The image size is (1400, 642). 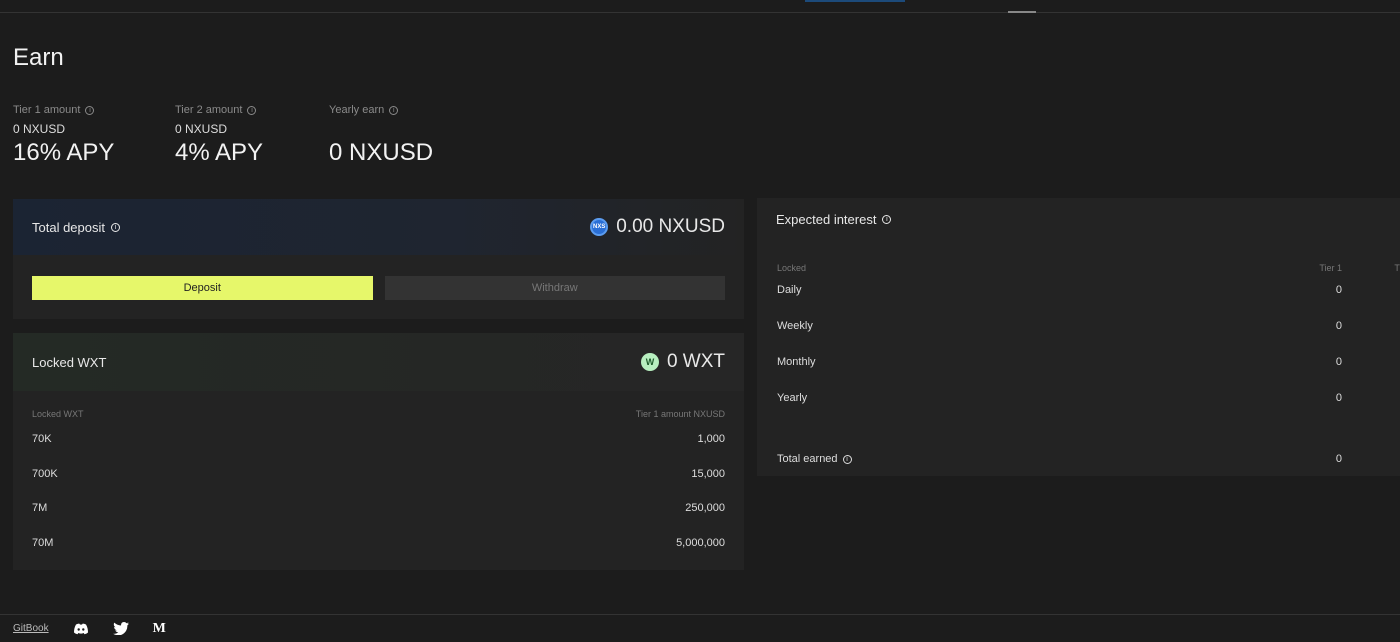 I want to click on medium-icon: M, so click(x=159, y=629).